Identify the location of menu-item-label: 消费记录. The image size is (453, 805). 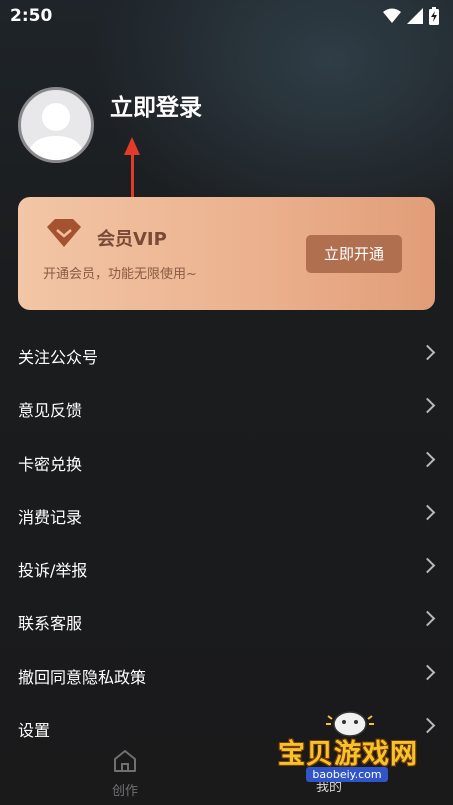
(50, 517).